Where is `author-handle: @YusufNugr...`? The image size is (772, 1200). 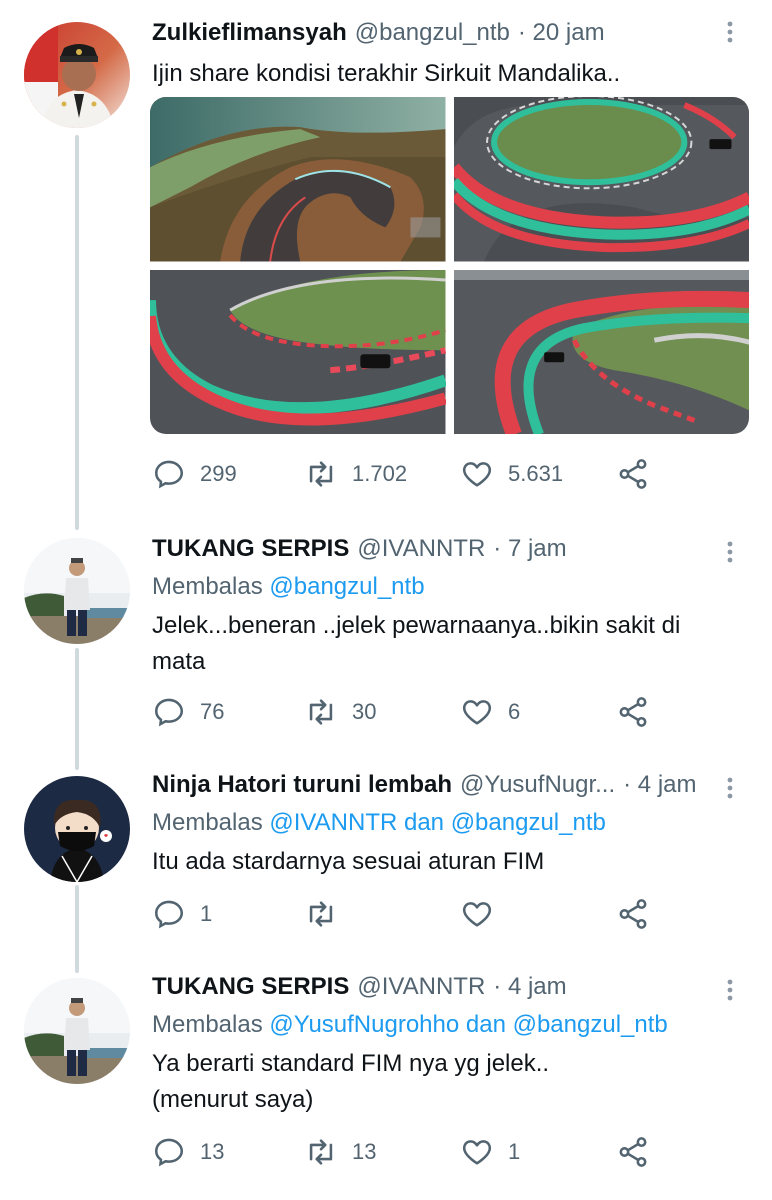 author-handle: @YusufNugr... is located at coordinates (537, 785).